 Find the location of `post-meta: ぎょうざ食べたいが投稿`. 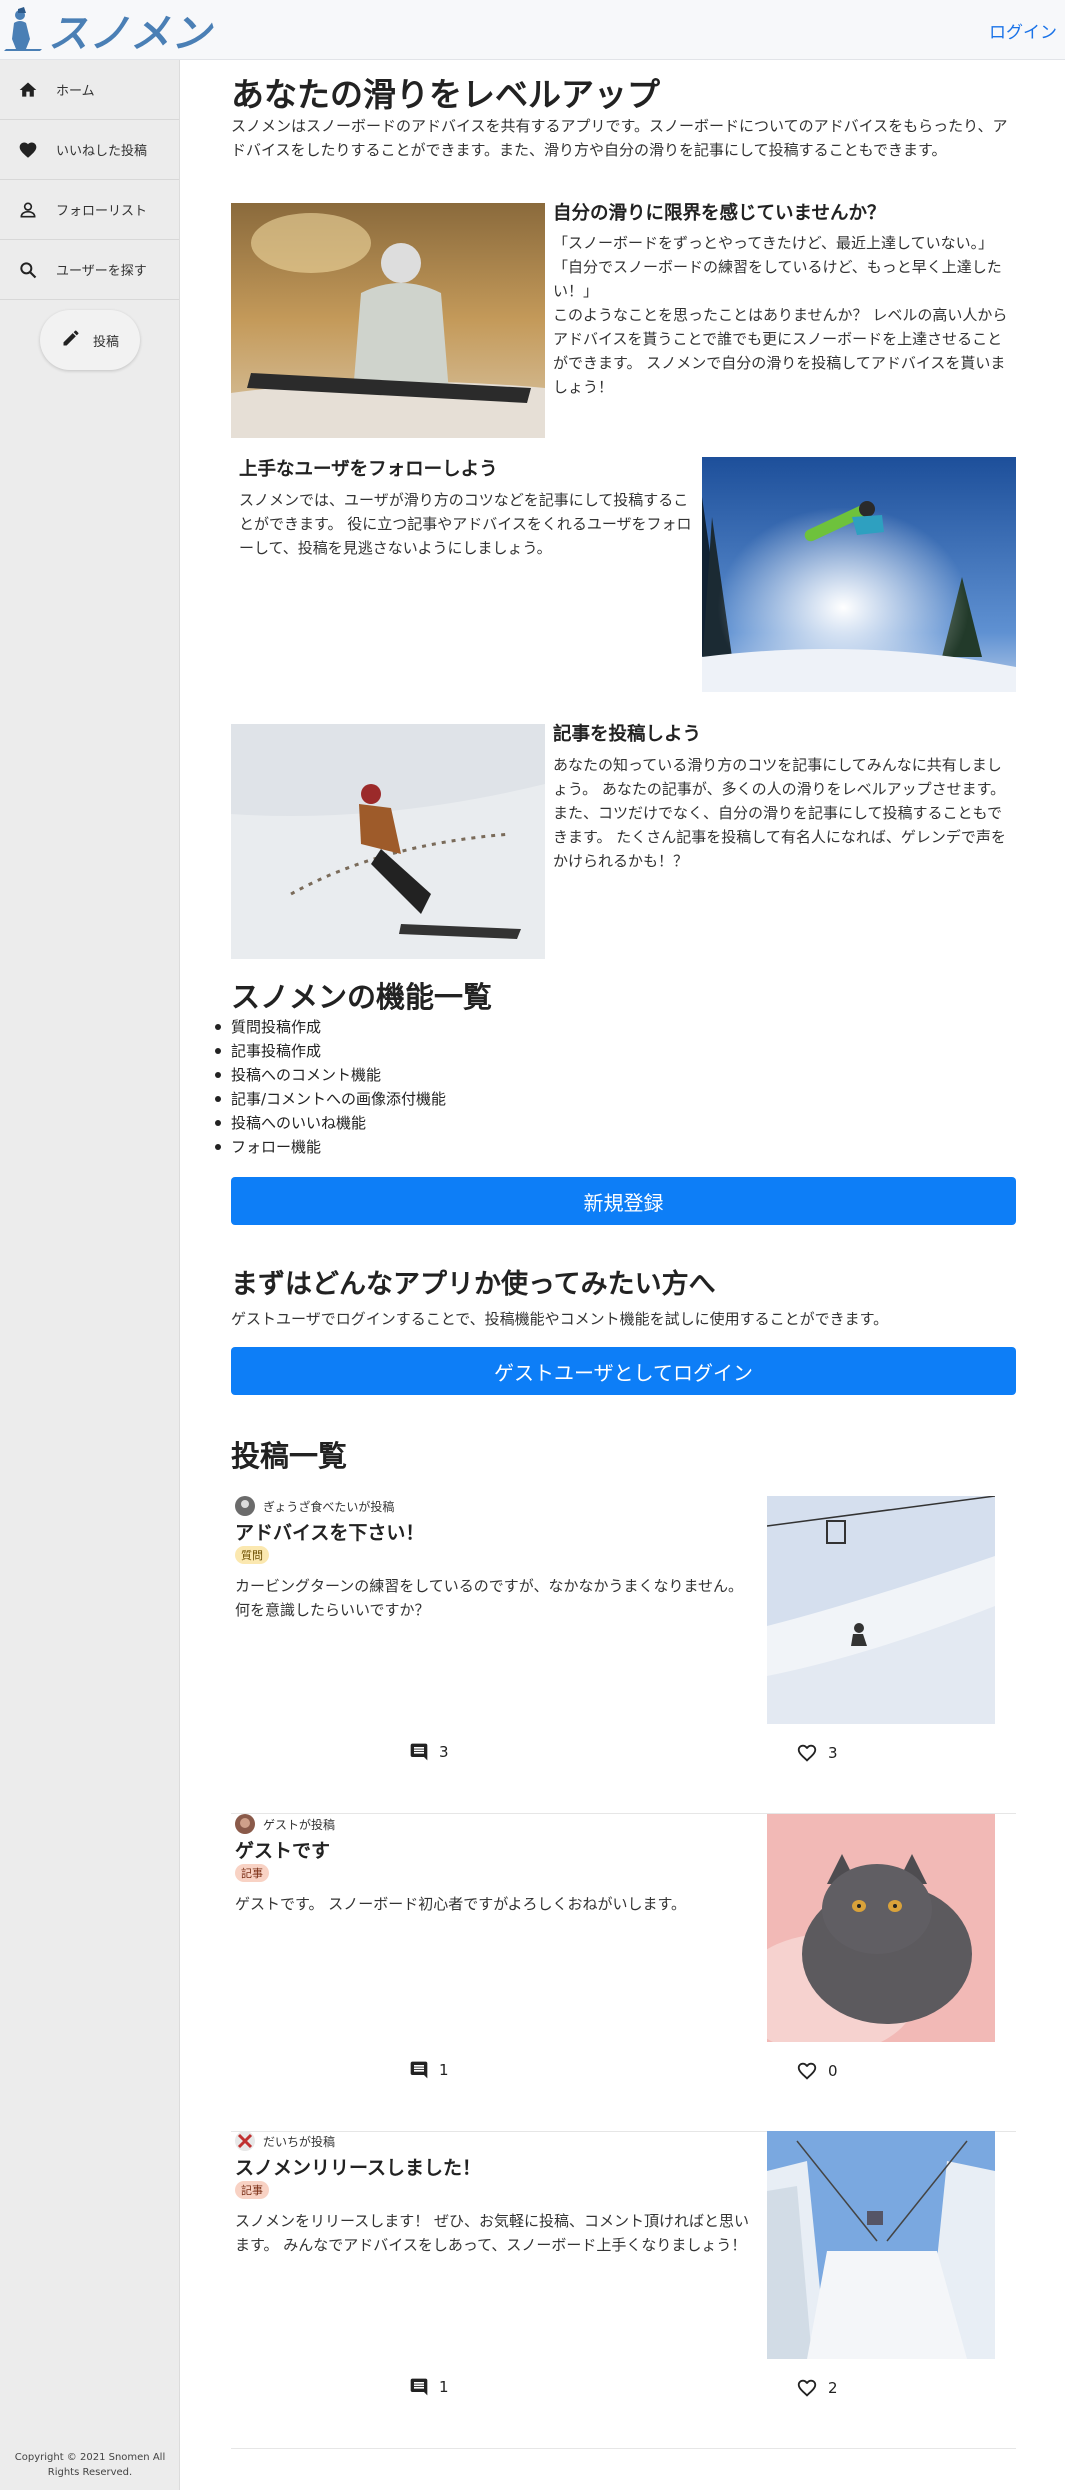

post-meta: ぎょうざ食べたいが投稿 is located at coordinates (314, 1506).